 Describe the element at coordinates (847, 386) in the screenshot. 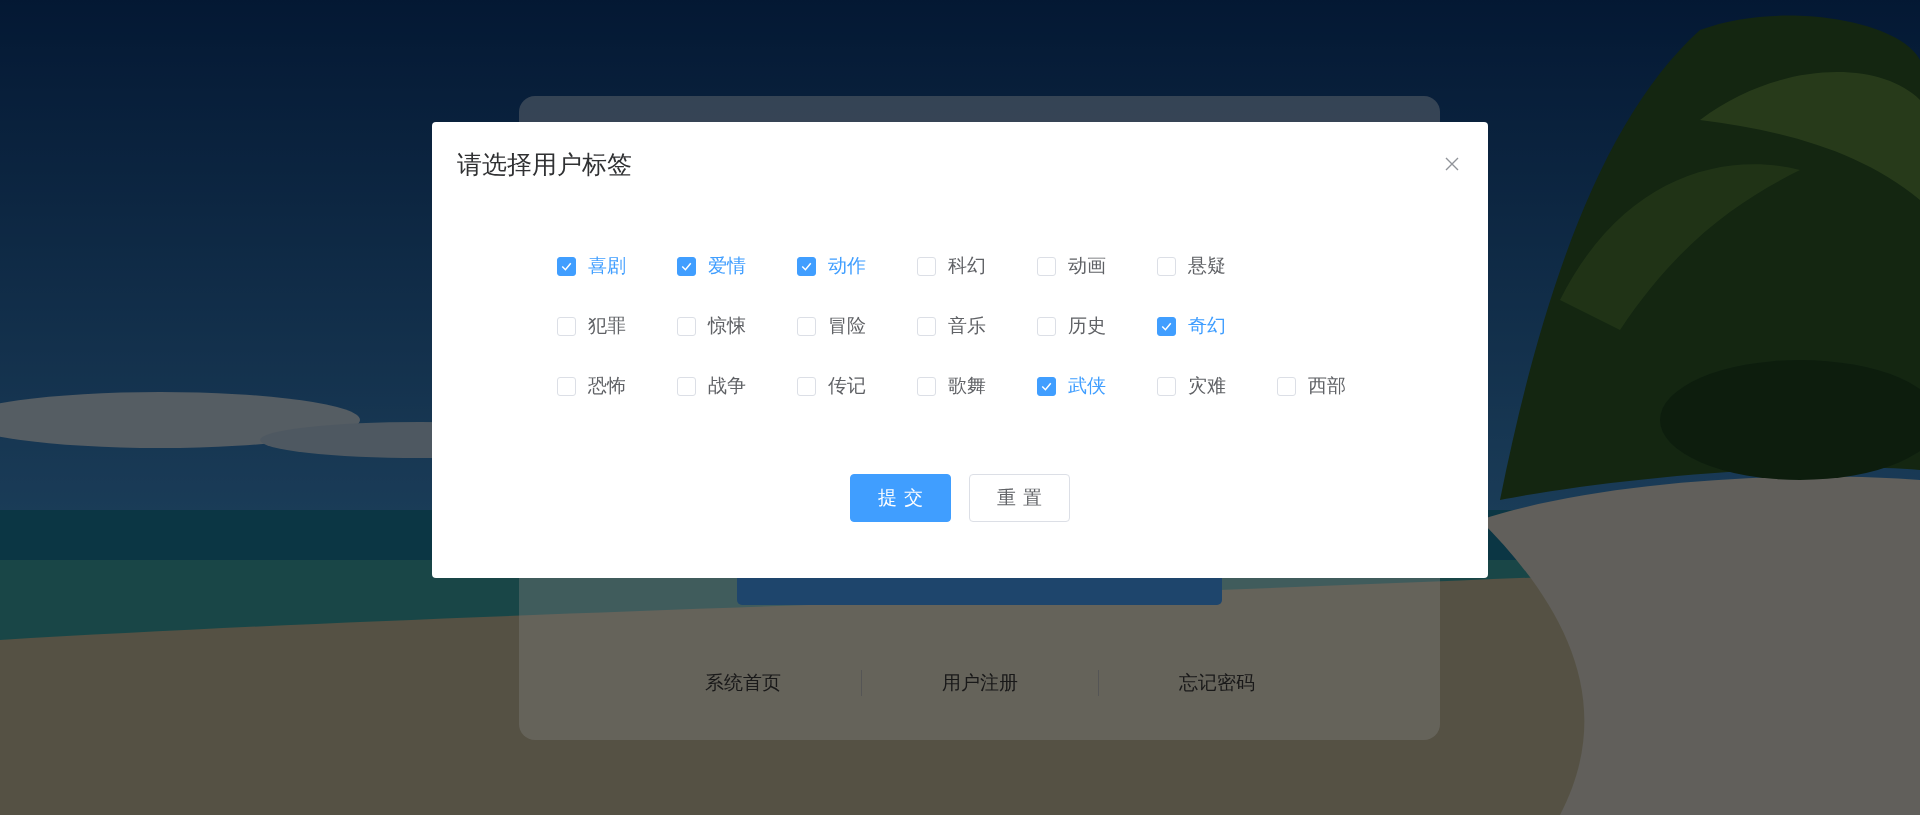

I see `checkbox-label: 传记` at that location.